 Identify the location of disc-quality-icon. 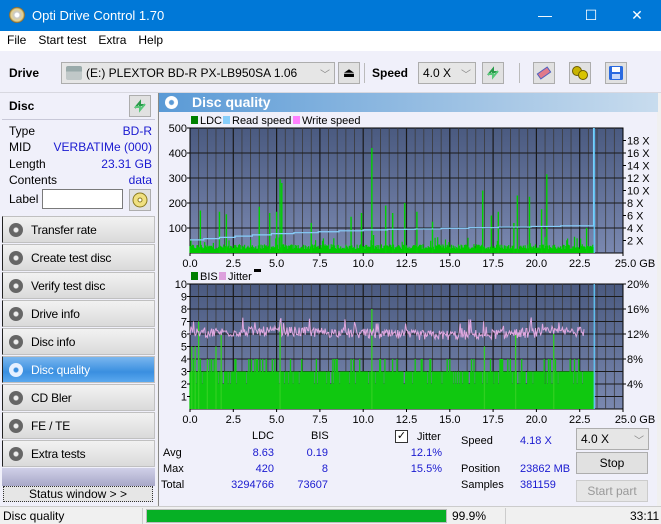
(171, 102).